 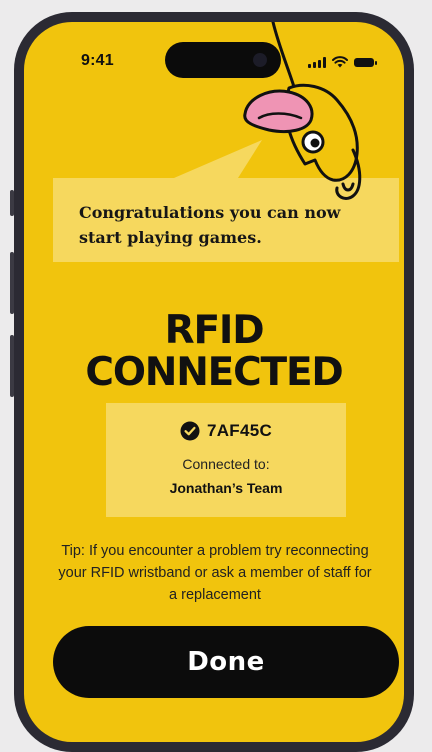 What do you see at coordinates (239, 430) in the screenshot?
I see `rfid-id: 7AF45C` at bounding box center [239, 430].